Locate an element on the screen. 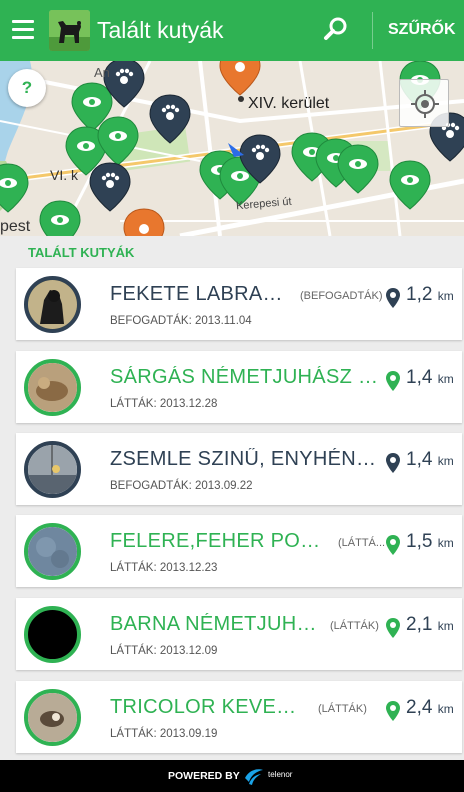 Image resolution: width=464 pixels, height=792 pixels. powered-by-label: POWERED BY is located at coordinates (204, 776).